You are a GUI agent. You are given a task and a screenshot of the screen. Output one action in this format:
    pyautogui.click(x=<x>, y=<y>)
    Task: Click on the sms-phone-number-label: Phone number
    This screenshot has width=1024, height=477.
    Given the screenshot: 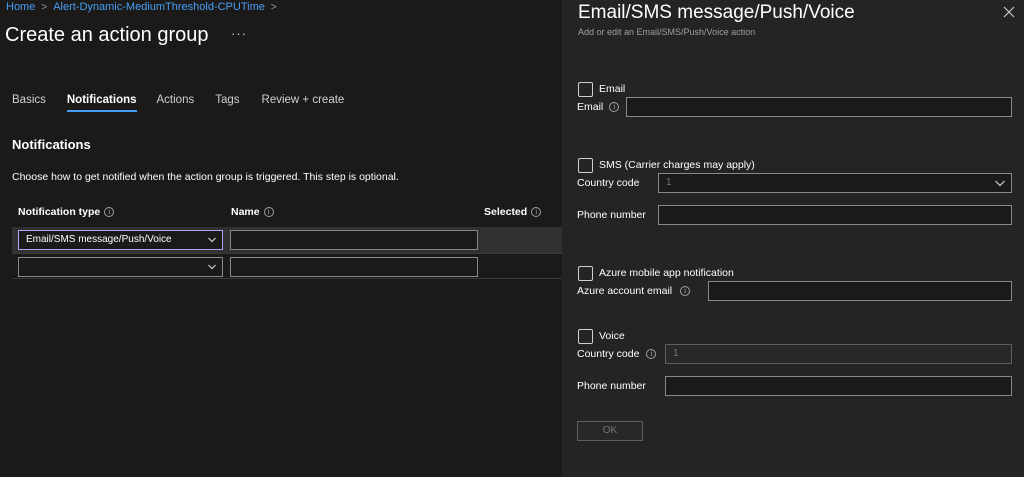 What is the action you would take?
    pyautogui.click(x=611, y=215)
    